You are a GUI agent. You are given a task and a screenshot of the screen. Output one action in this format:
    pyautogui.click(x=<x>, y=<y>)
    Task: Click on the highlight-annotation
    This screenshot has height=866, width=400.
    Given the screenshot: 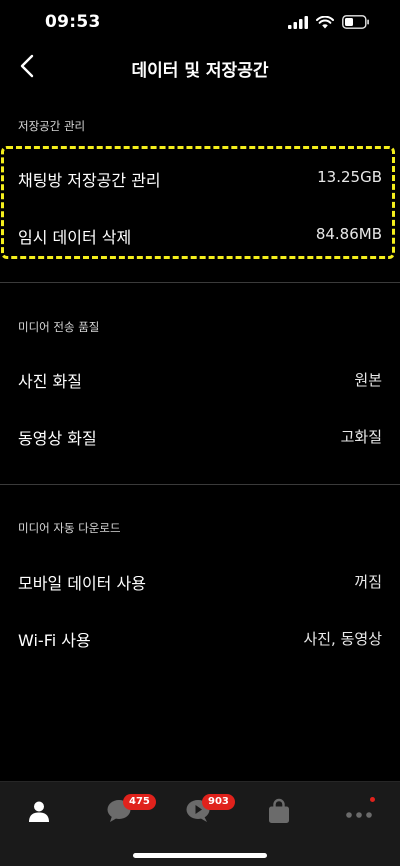 What is the action you would take?
    pyautogui.click(x=198, y=202)
    